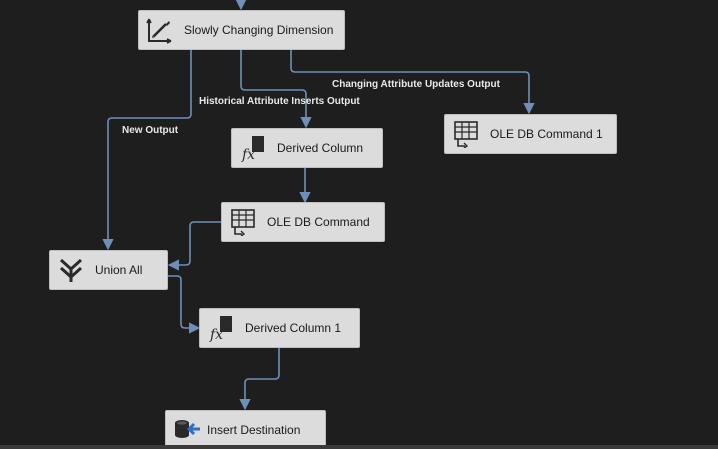 The height and width of the screenshot is (449, 718). What do you see at coordinates (147, 150) in the screenshot?
I see `new-output-path` at bounding box center [147, 150].